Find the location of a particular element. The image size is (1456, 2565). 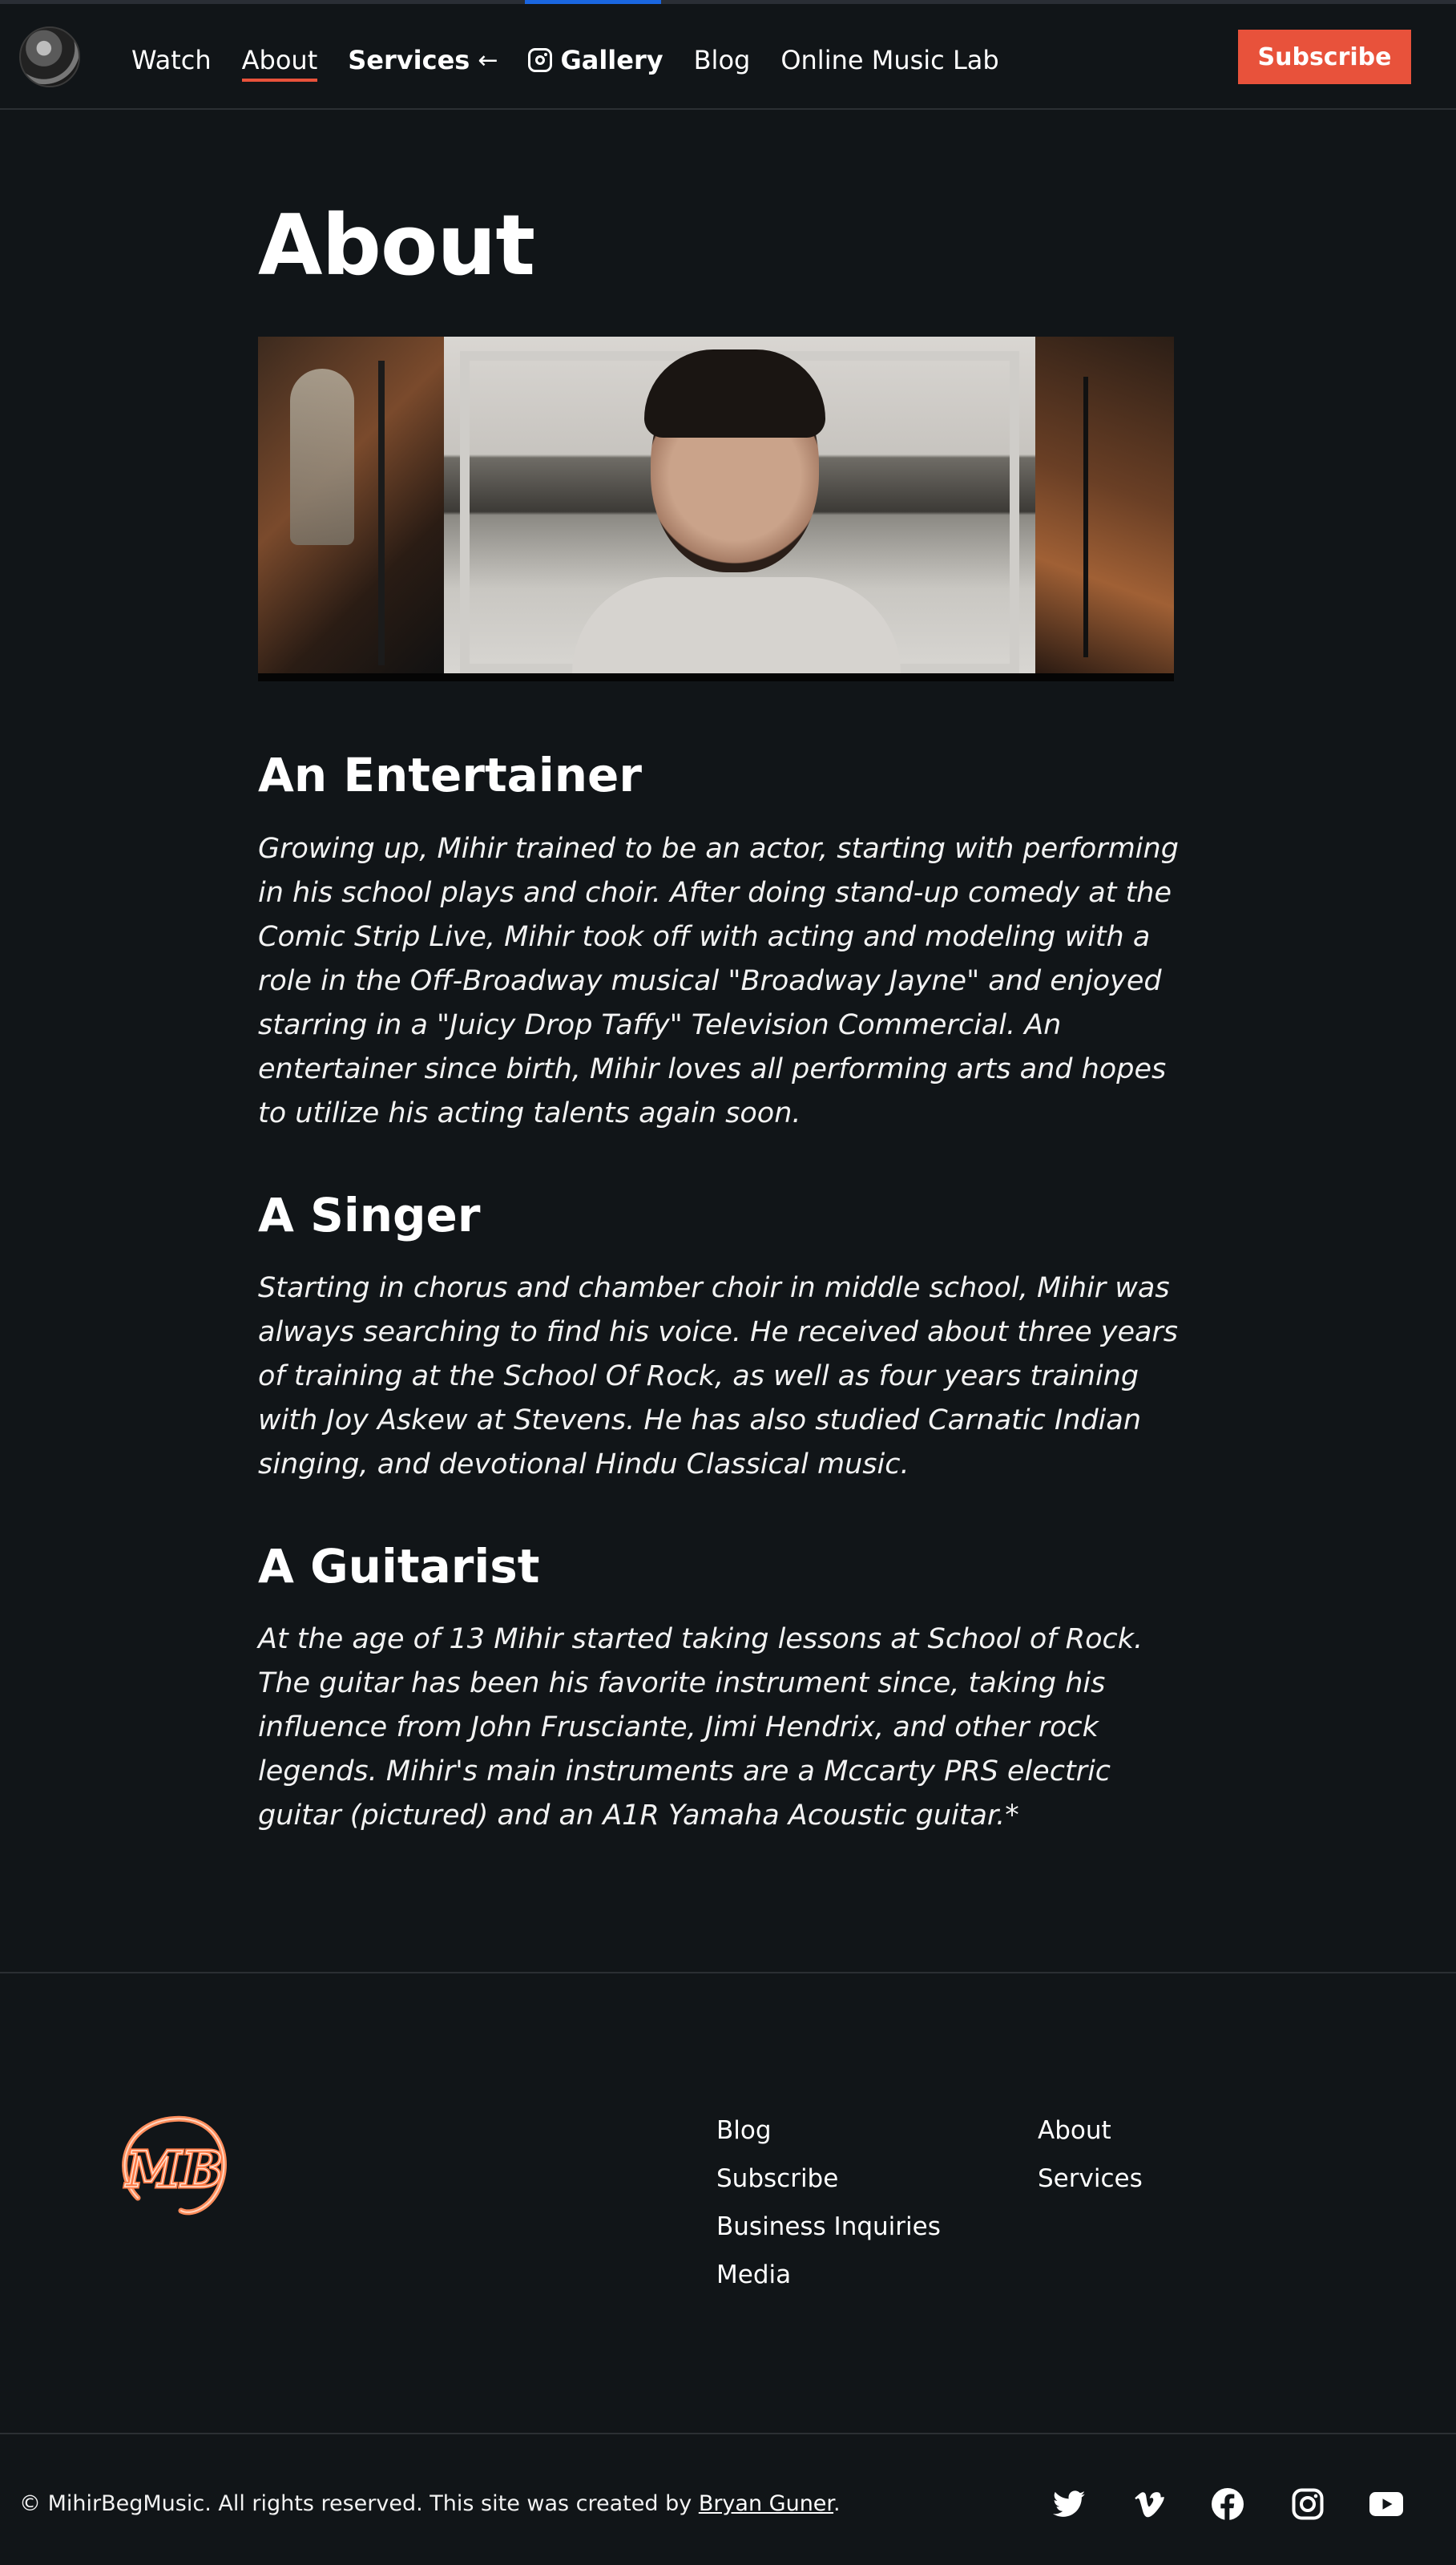

nav-online-music-lab: Online Music Lab is located at coordinates (889, 60).